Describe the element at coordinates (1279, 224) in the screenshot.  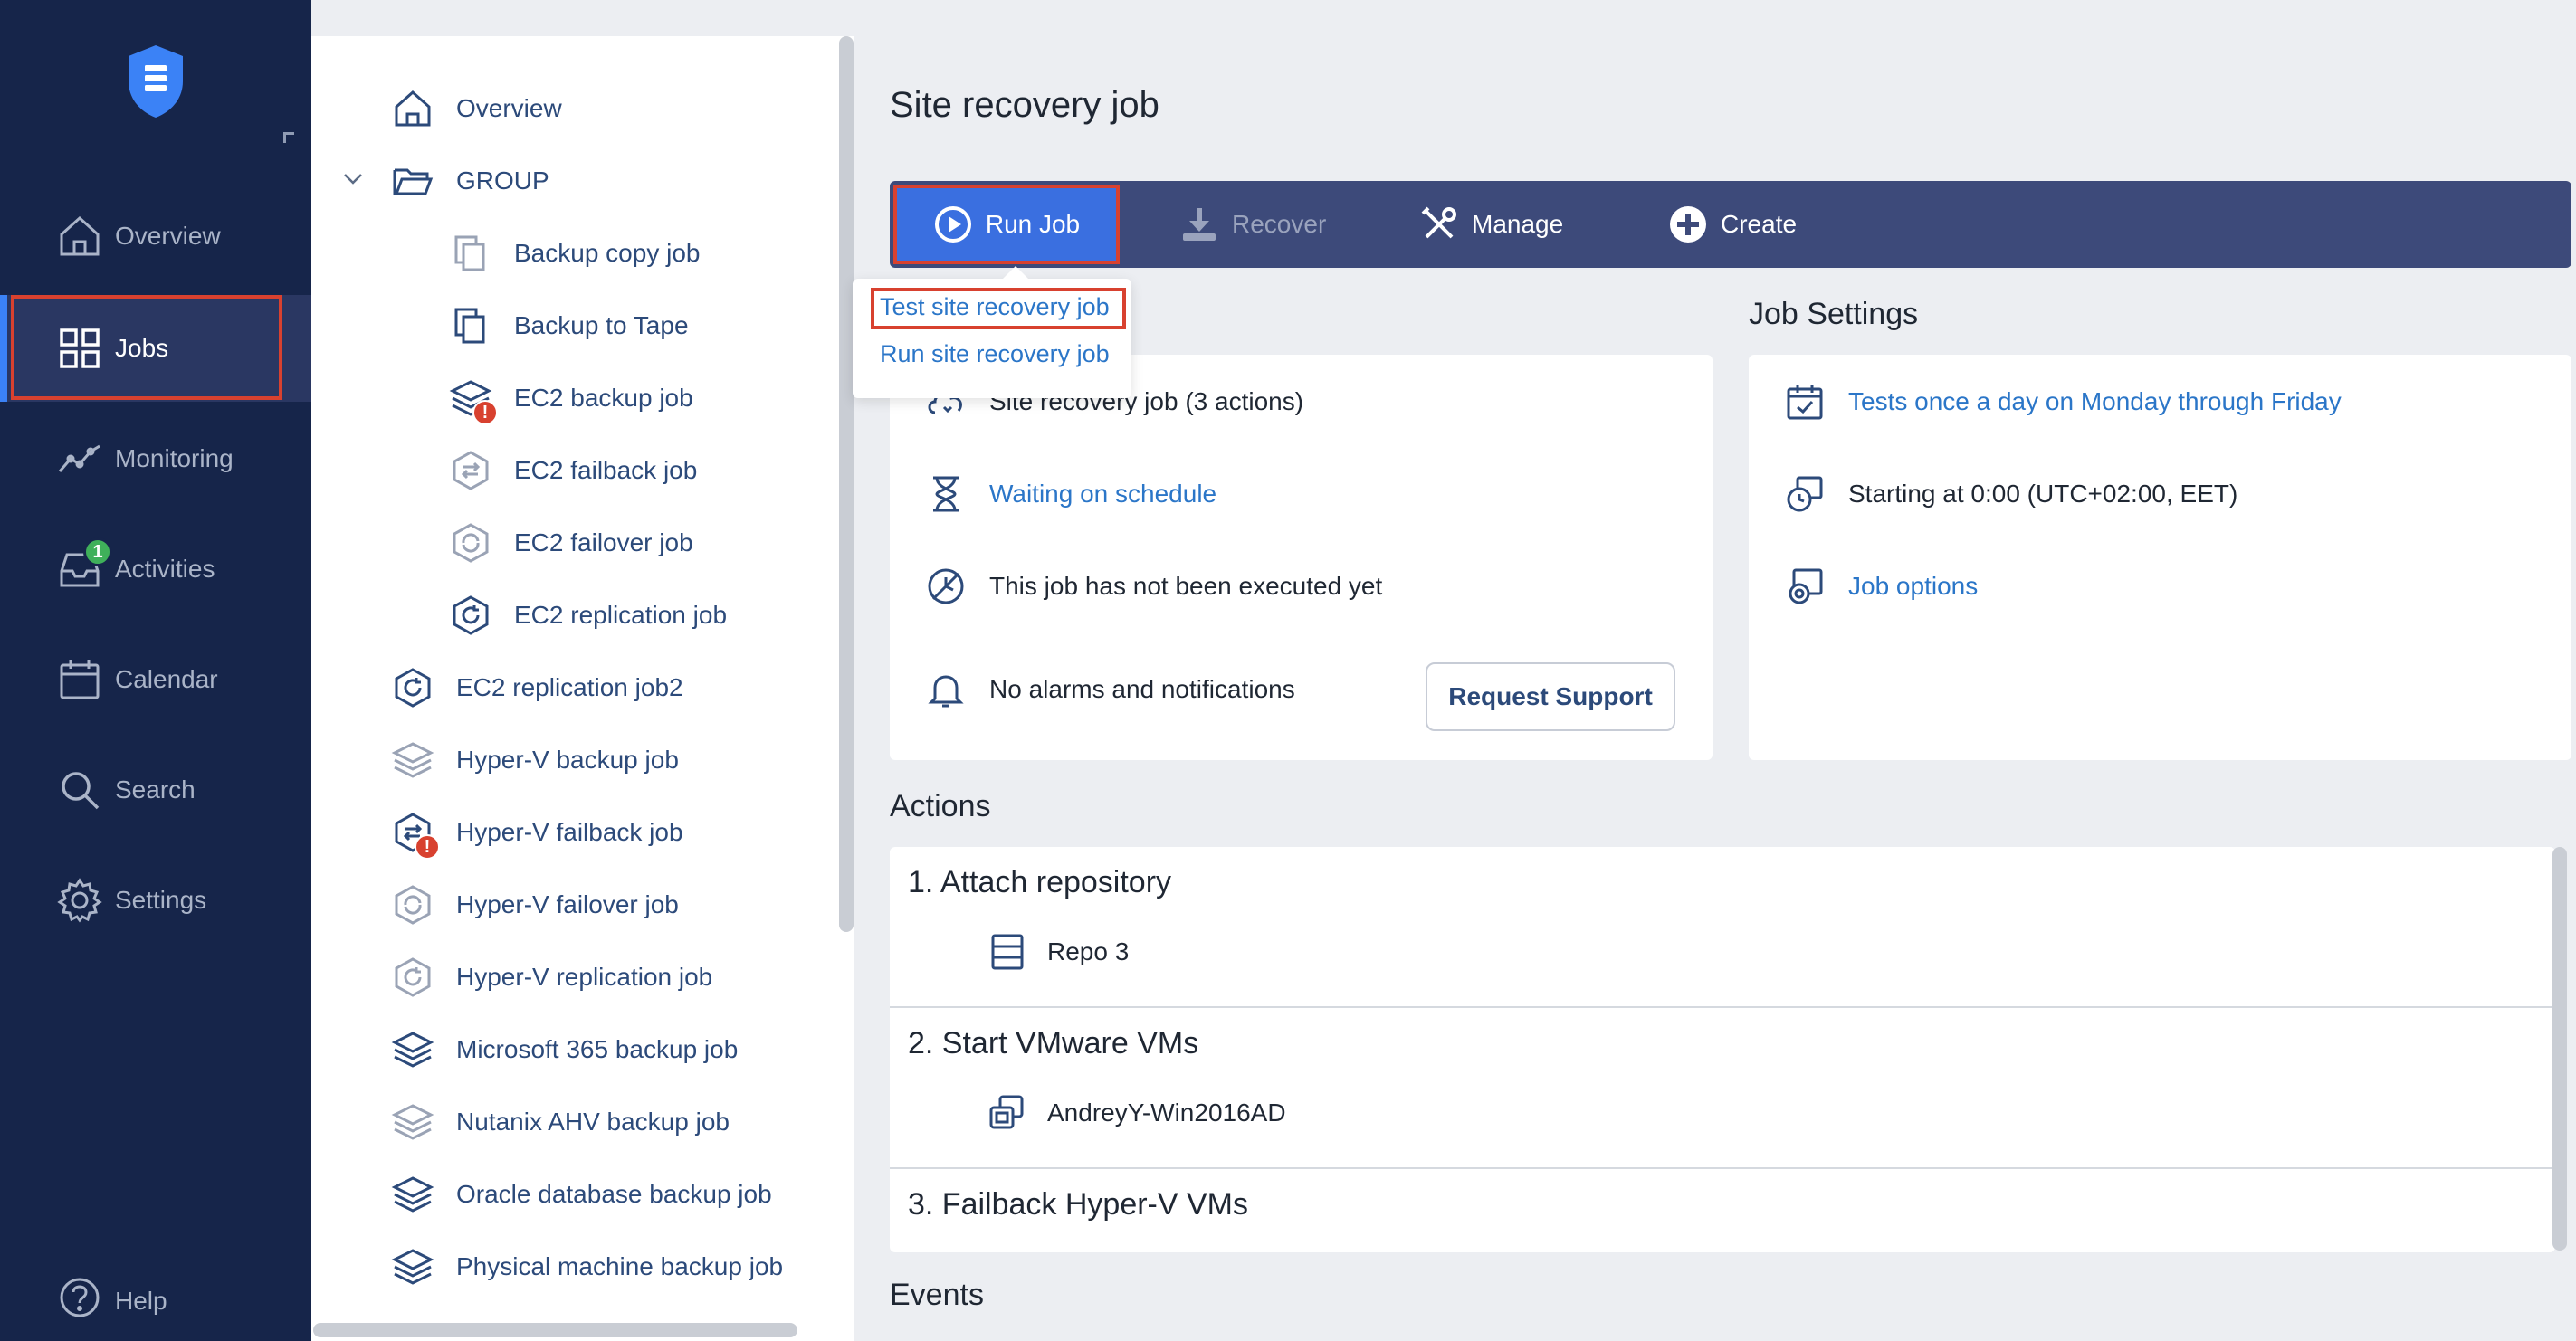
I see `recover-label: Recover` at that location.